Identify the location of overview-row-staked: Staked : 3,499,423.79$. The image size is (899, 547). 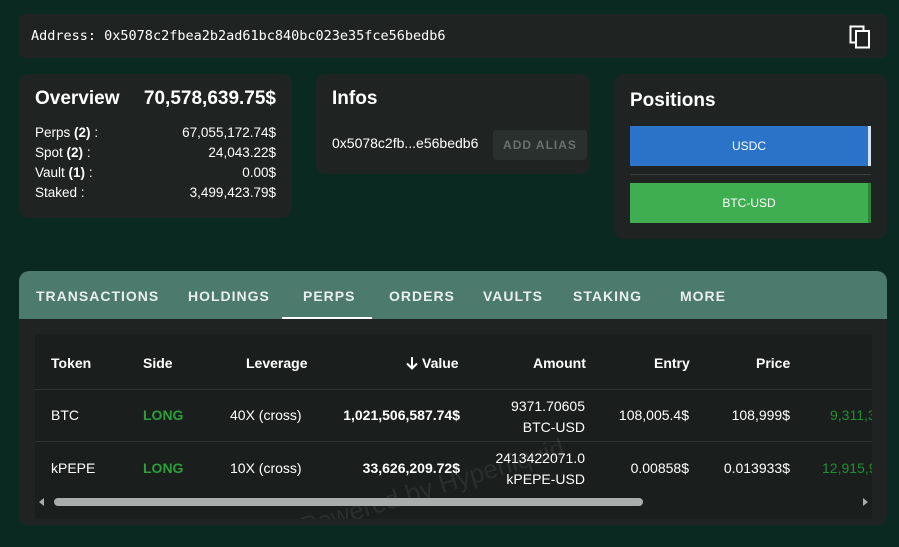
(155, 193).